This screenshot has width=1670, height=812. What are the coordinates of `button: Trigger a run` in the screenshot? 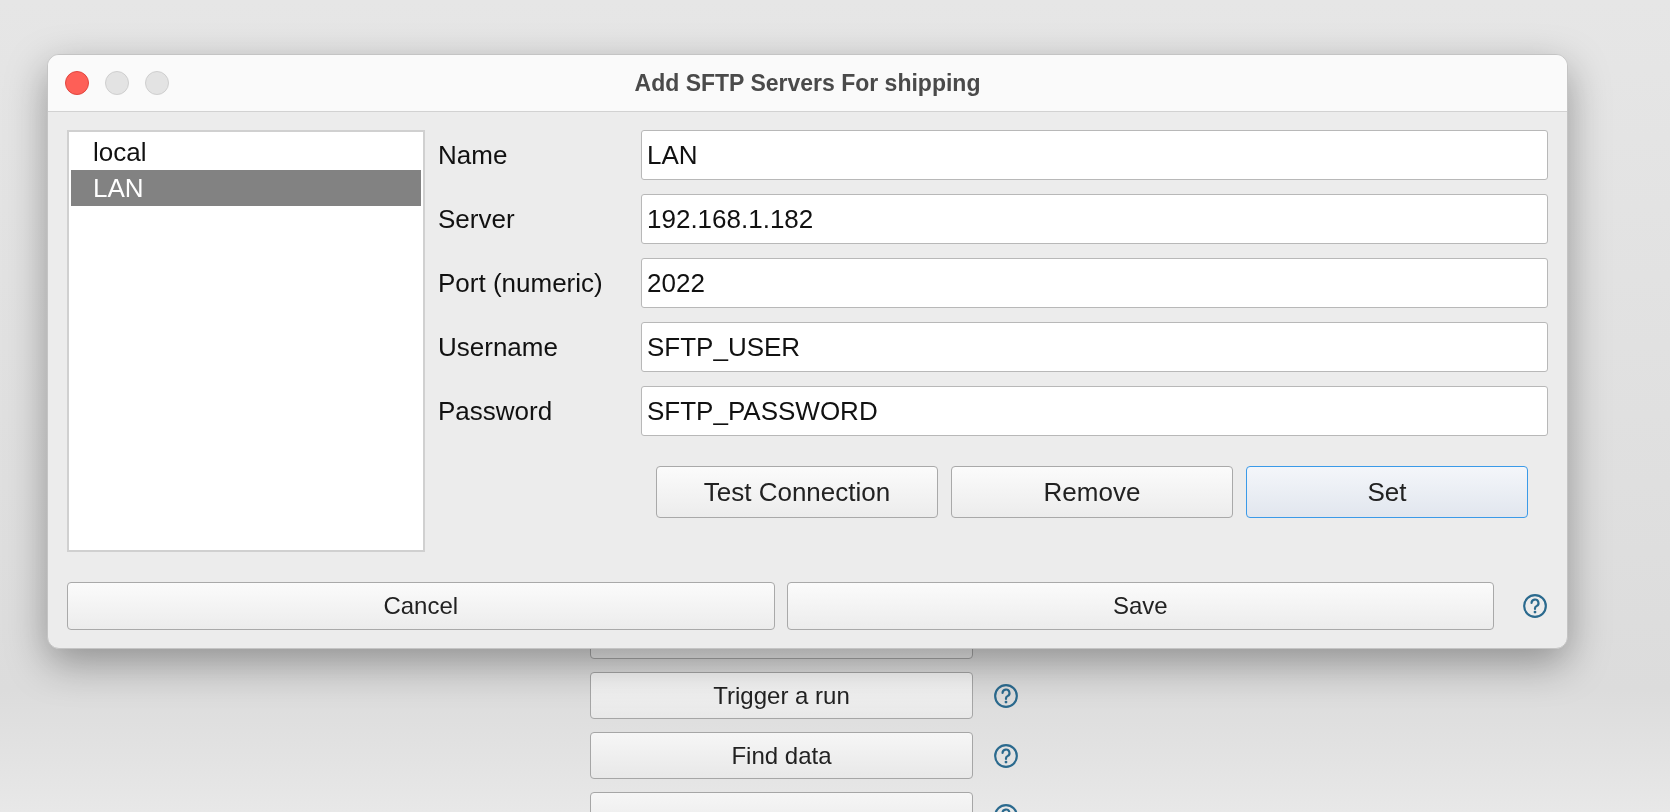 It's located at (781, 695).